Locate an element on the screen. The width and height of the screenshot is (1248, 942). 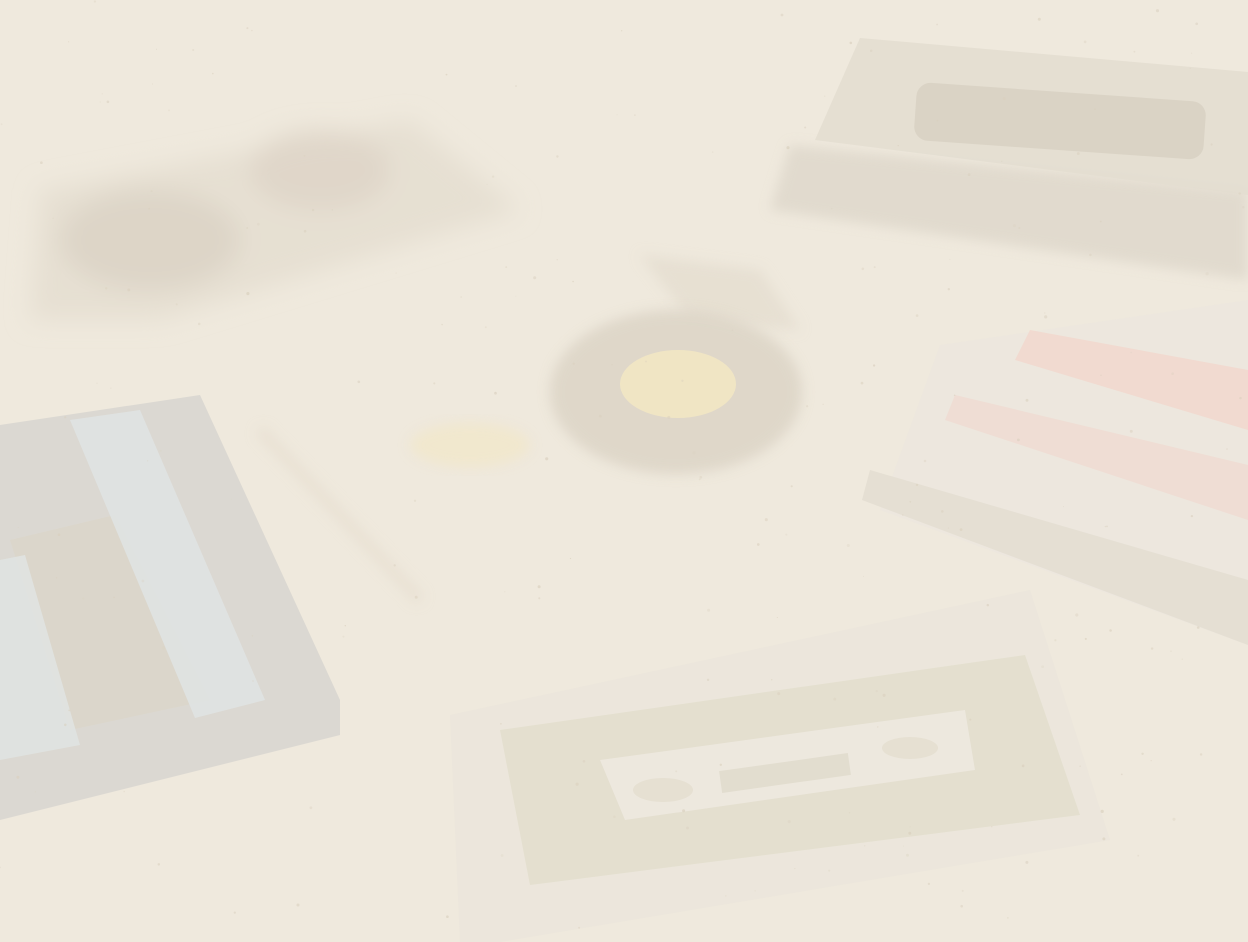
cassette-top-left-reel is located at coordinates (150, 240).